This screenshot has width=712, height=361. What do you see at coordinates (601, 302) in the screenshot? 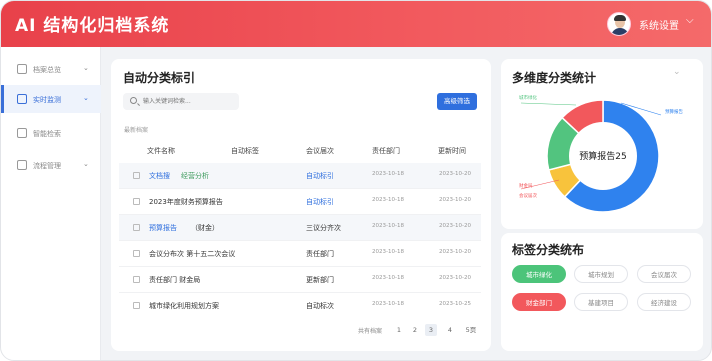
I see `tag-chip: 基建项目` at bounding box center [601, 302].